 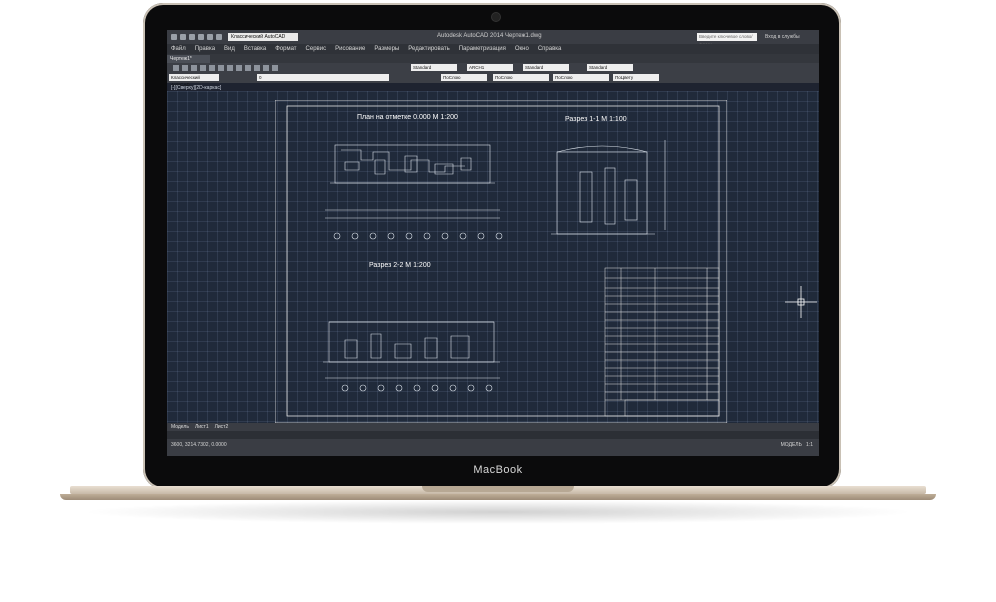 What do you see at coordinates (222, 427) in the screenshot?
I see `tab-layout2: Лист2` at bounding box center [222, 427].